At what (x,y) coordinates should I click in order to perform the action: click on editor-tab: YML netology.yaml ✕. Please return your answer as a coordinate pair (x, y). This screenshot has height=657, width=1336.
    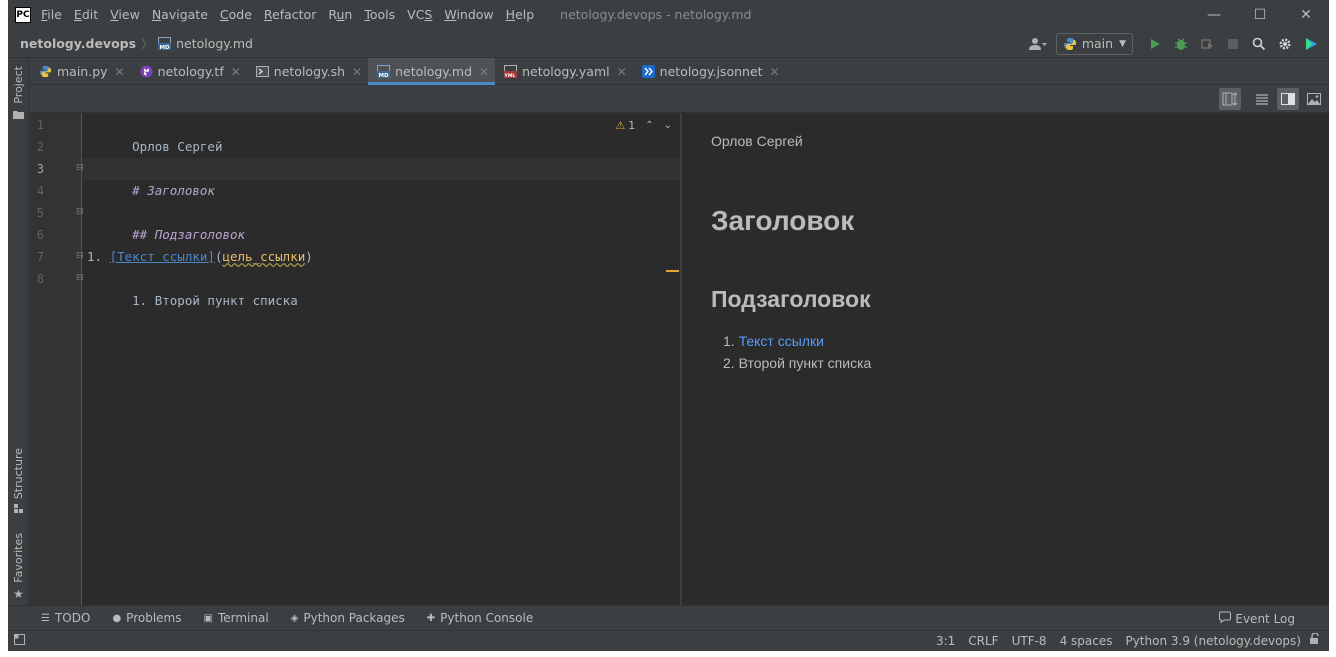
    Looking at the image, I should click on (564, 71).